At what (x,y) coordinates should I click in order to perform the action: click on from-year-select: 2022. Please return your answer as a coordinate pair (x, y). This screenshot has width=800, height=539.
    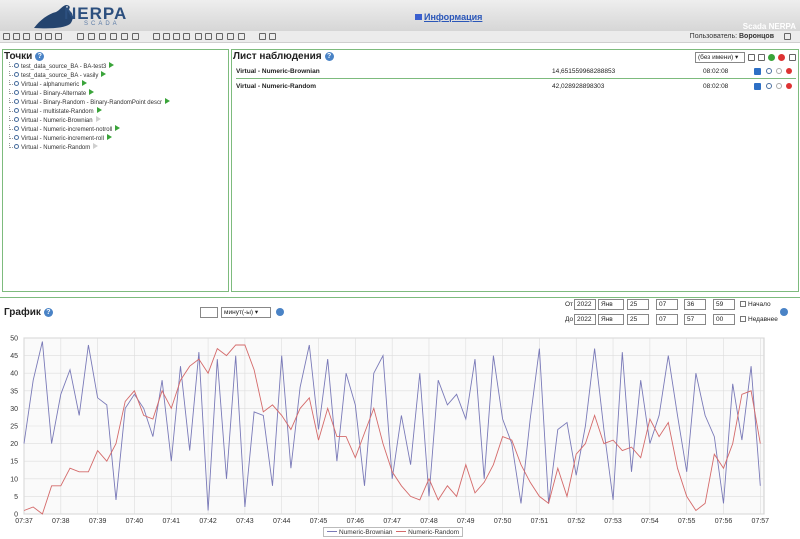
    Looking at the image, I should click on (585, 304).